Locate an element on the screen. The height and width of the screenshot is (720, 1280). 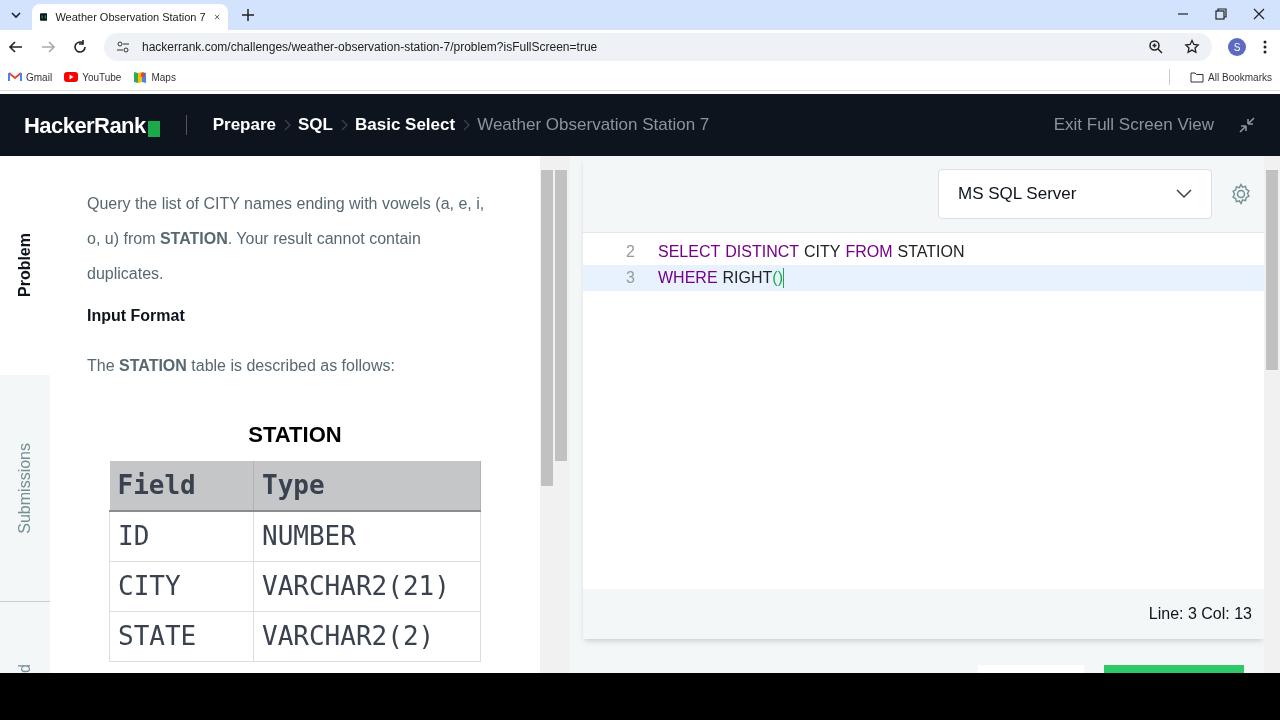
code-line: SELECT DISTINCT CITY FROM STATION is located at coordinates (811, 252).